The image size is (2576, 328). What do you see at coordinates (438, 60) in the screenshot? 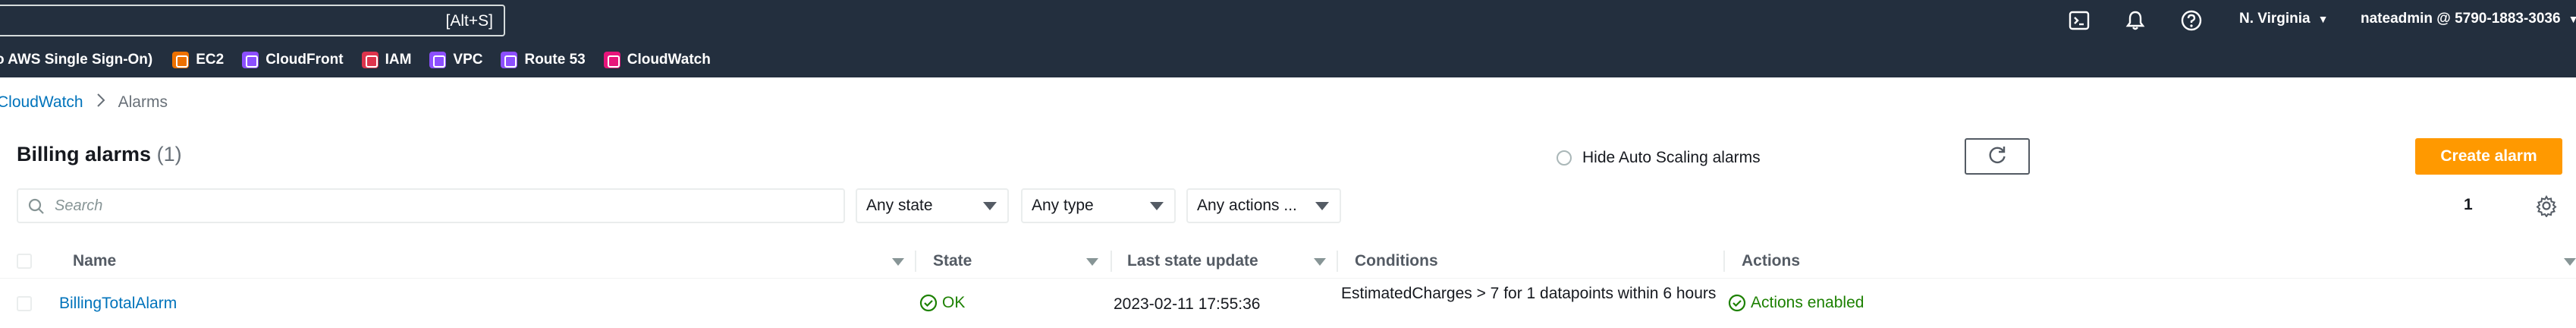
I see `vpc-icon` at bounding box center [438, 60].